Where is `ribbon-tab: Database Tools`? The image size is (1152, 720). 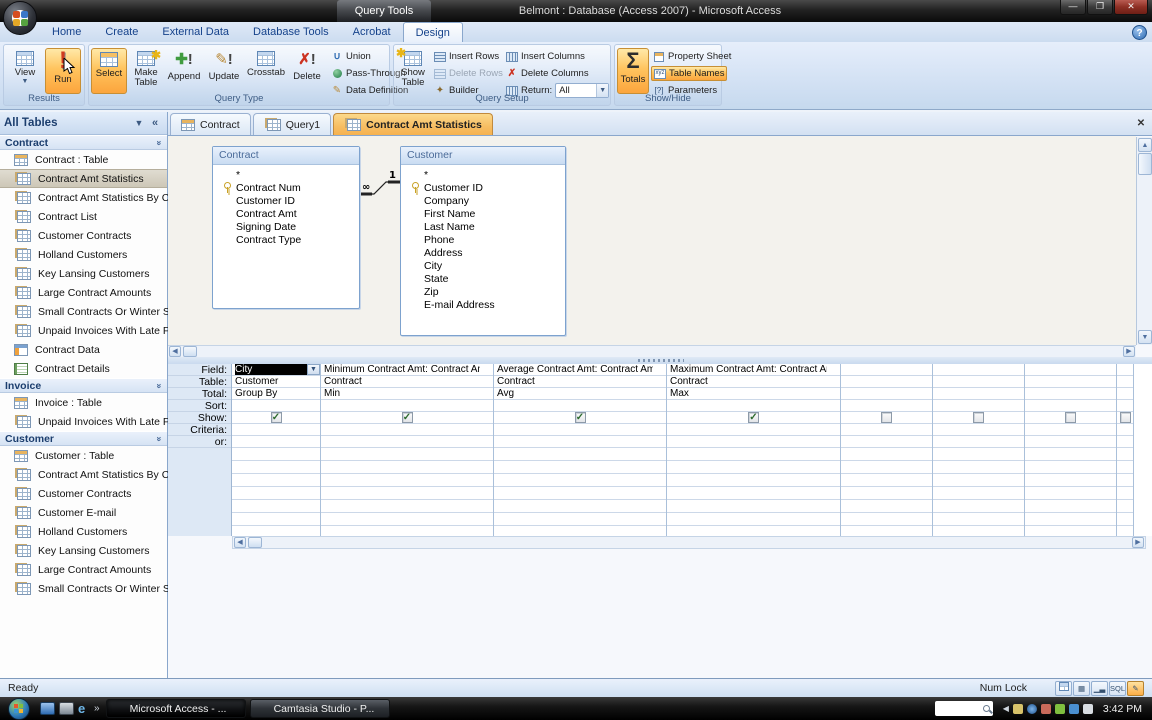
ribbon-tab: Database Tools is located at coordinates (291, 32).